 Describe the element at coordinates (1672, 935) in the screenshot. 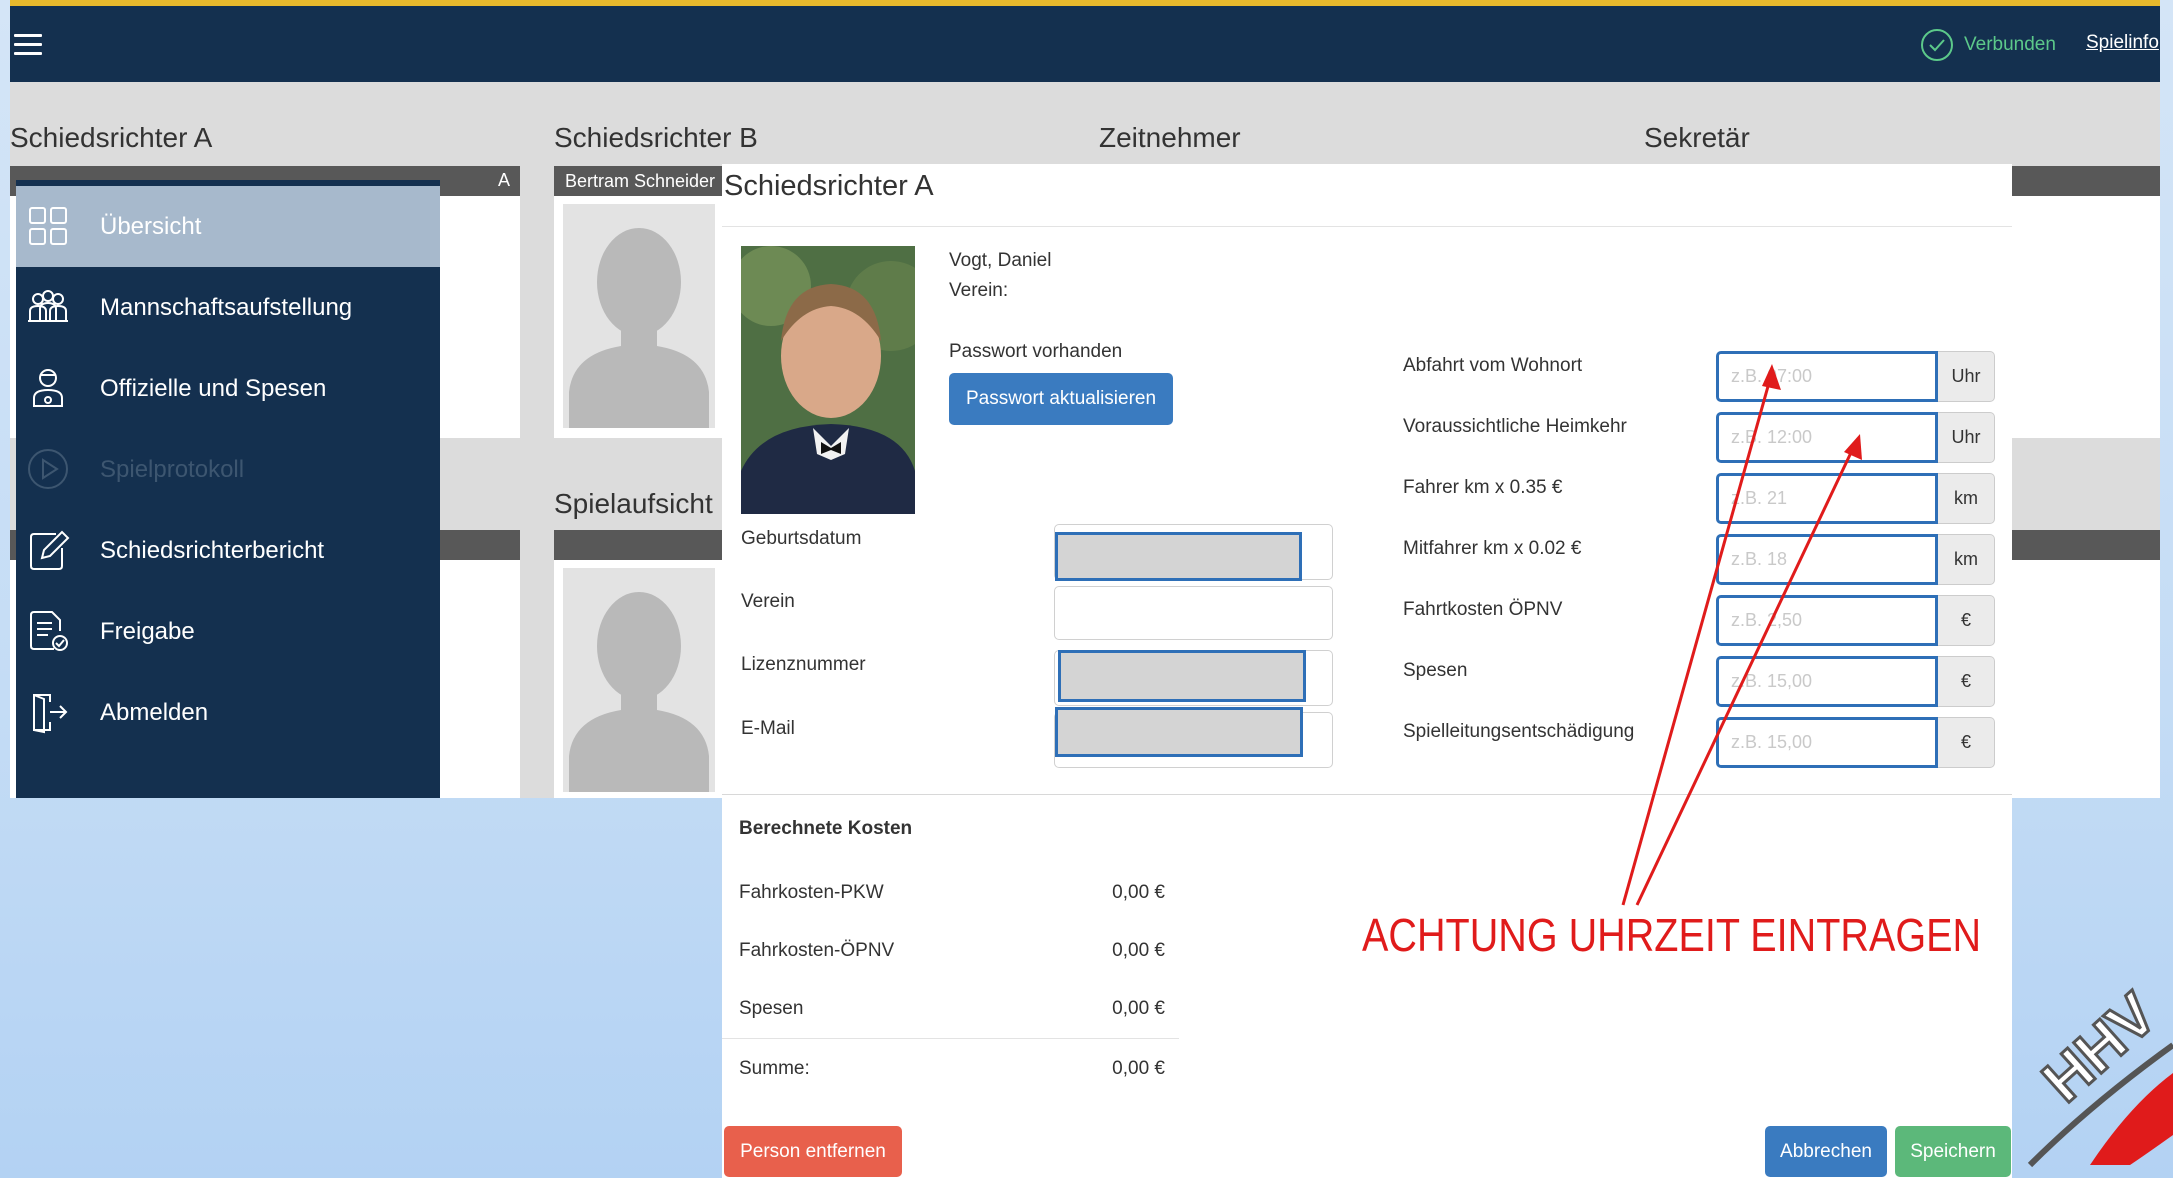

I see `annotation-warning-text: ACHTUNG UHRZEIT EINTRAGEN` at that location.